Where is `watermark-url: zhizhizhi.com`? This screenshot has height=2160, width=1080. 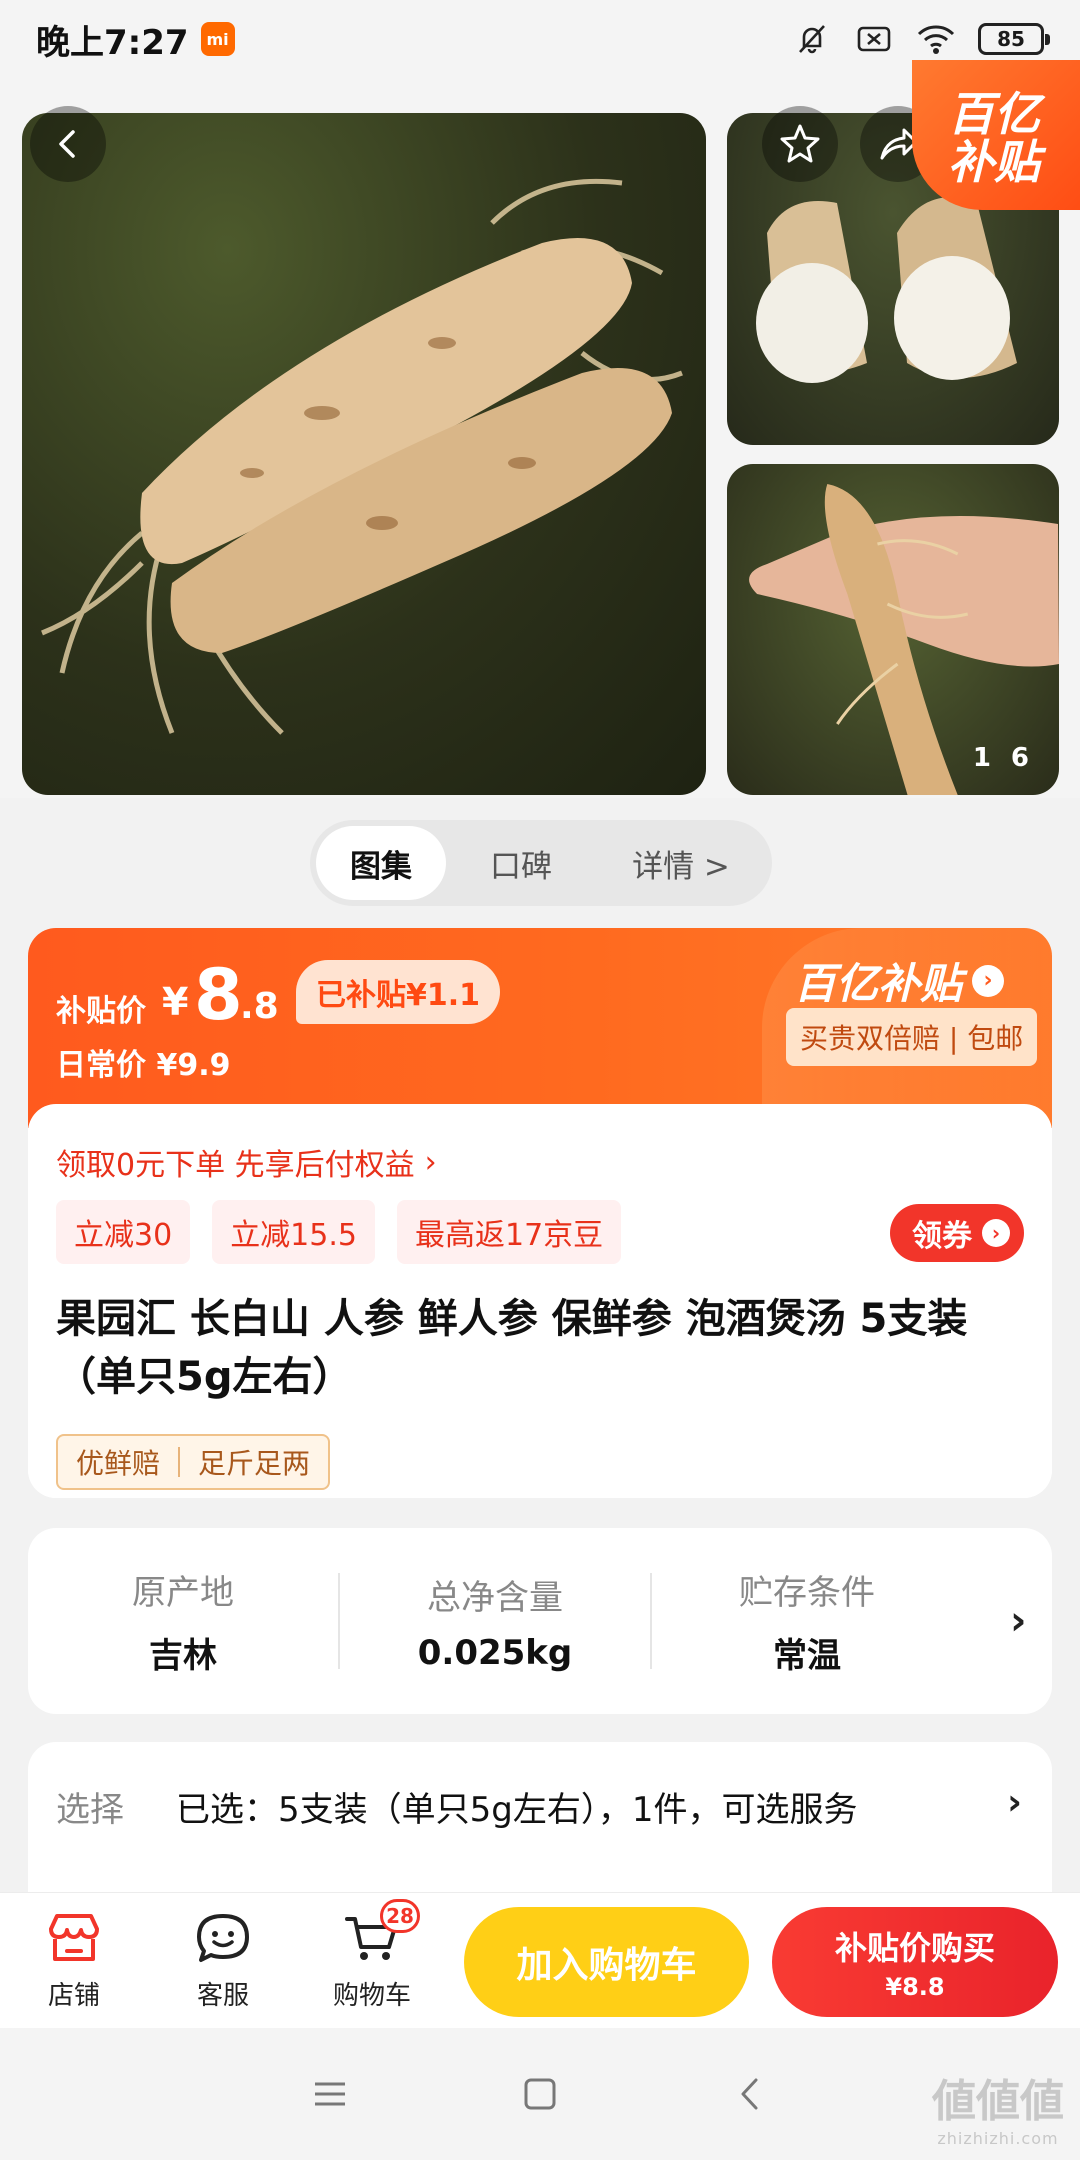 watermark-url: zhizhizhi.com is located at coordinates (998, 2138).